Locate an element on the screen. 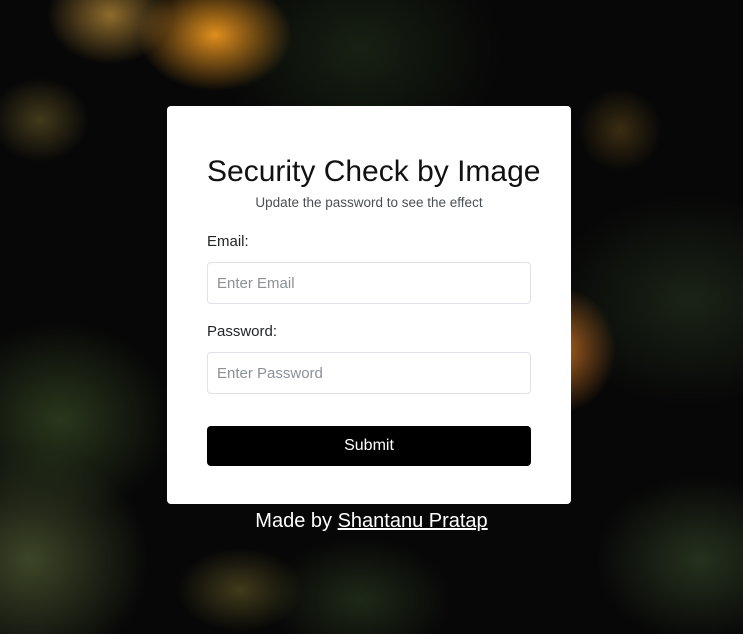 Image resolution: width=743 pixels, height=634 pixels. footer-credit: Made by Shantanu Pratap is located at coordinates (371, 521).